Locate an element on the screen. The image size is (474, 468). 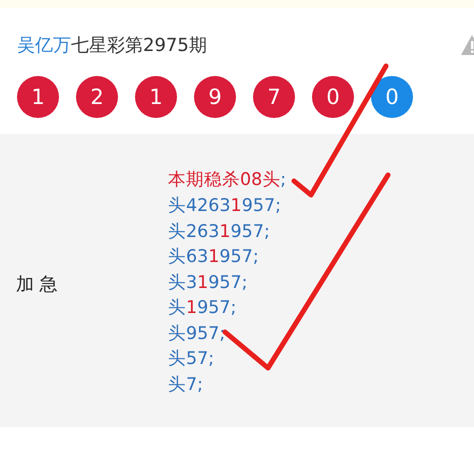
number-ball: 2 is located at coordinates (97, 97).